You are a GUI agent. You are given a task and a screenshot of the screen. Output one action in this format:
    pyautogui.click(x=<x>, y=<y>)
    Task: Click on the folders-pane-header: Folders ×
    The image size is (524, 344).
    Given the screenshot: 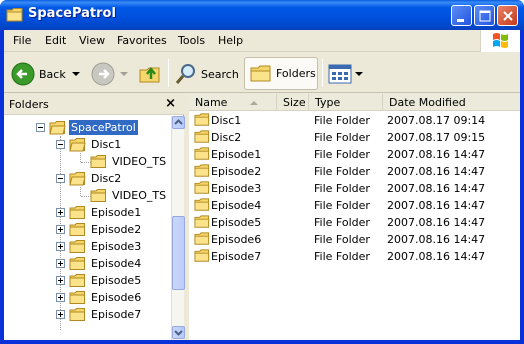 What is the action you would take?
    pyautogui.click(x=94, y=104)
    